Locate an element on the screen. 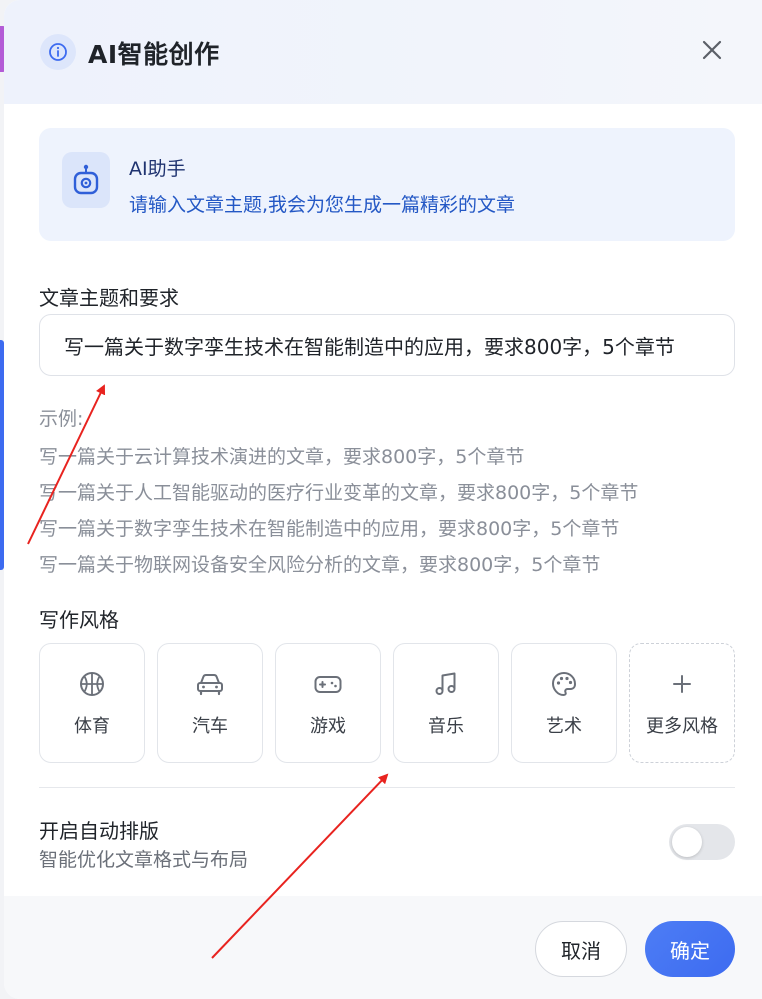  basketball-icon is located at coordinates (92, 684).